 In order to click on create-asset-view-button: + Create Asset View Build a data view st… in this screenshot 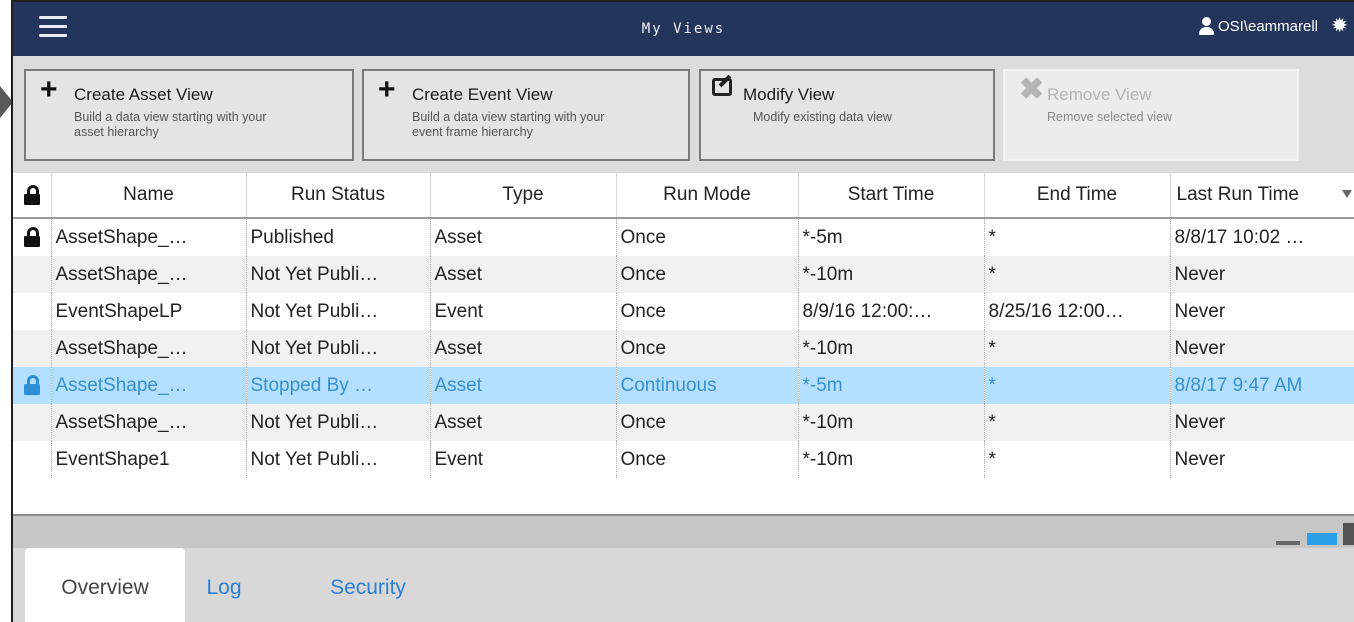, I will do `click(189, 115)`.